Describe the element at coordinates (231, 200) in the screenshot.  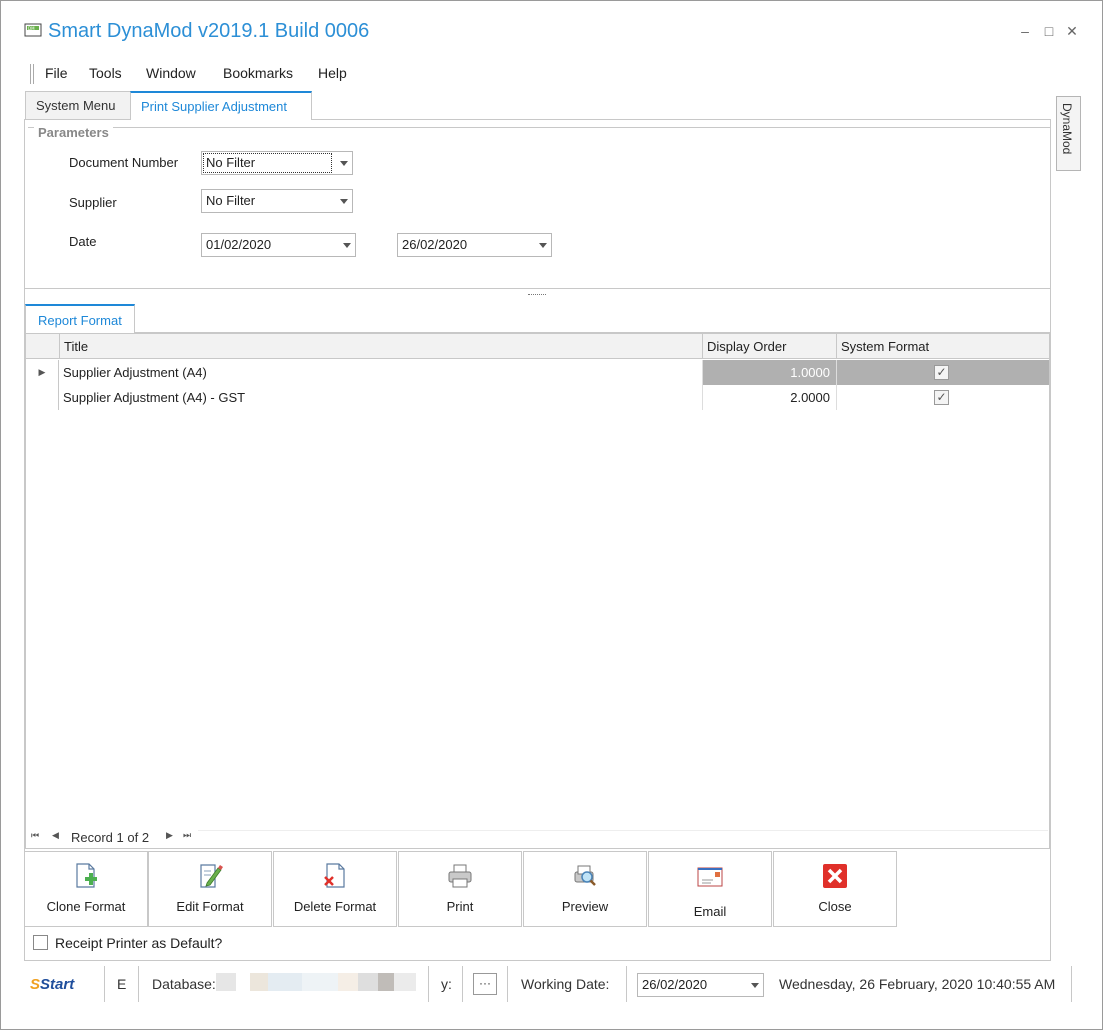
I see `supplier-value: No Filter` at that location.